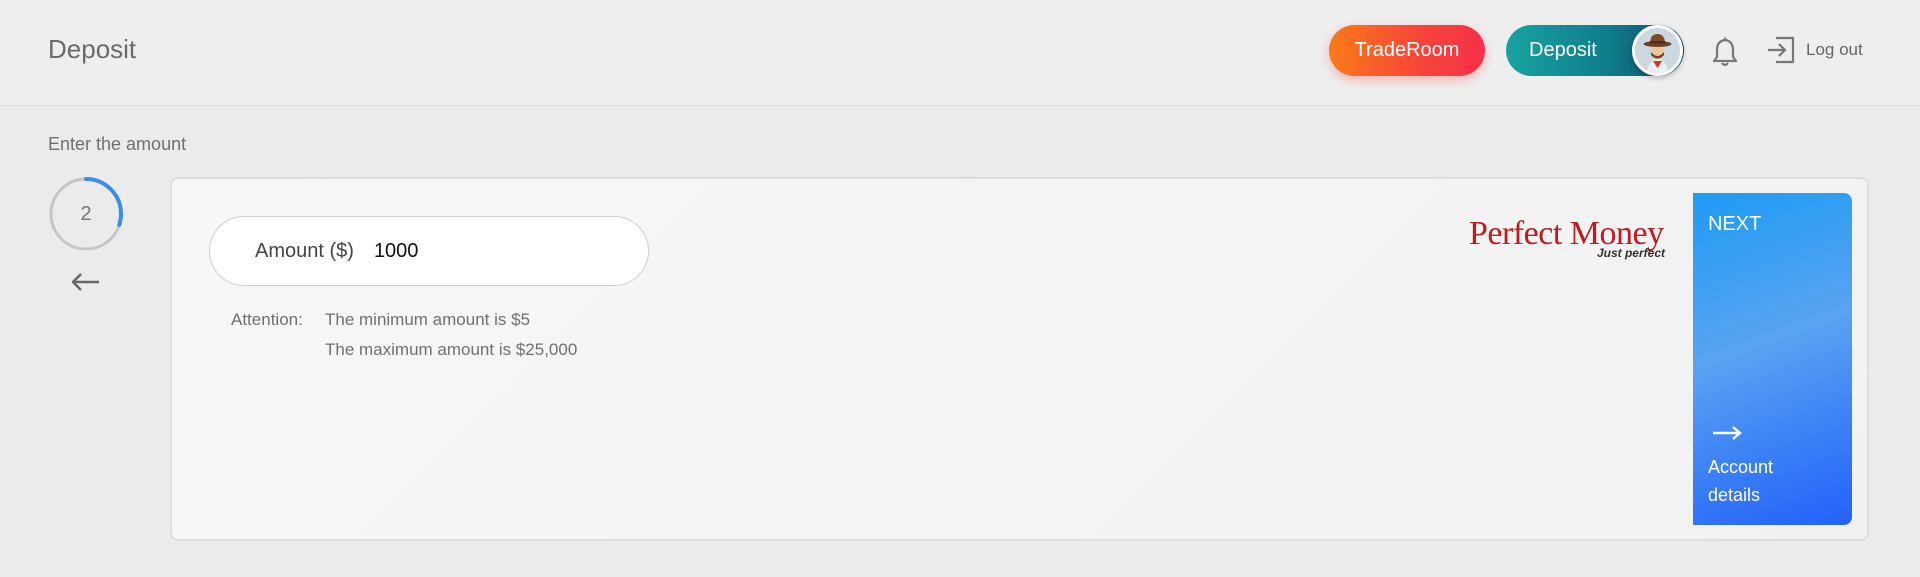 This screenshot has height=577, width=1920. What do you see at coordinates (1772, 359) in the screenshot?
I see `next-button: NEXT Account details` at bounding box center [1772, 359].